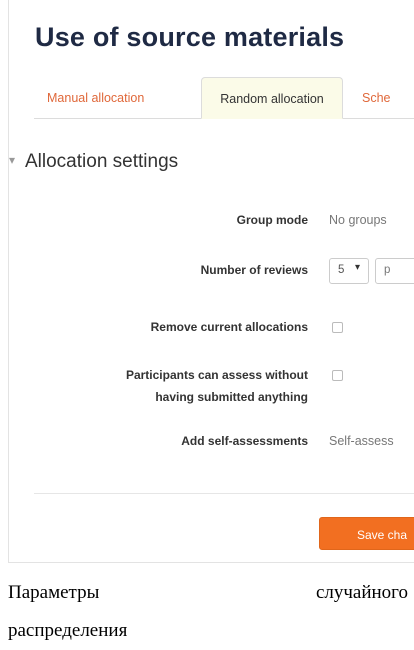  I want to click on tab-manual-allocation: Manual allocation, so click(95, 98).